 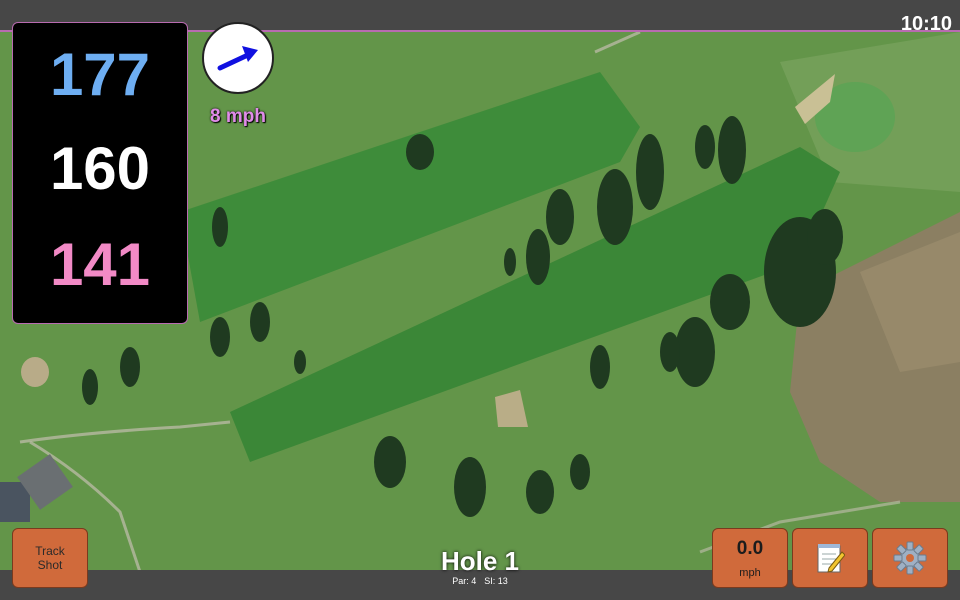 I want to click on distance-panel: 177 160 141, so click(x=100, y=173).